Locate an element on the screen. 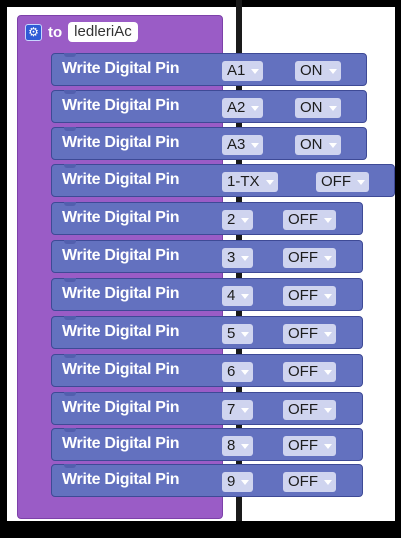 The image size is (401, 538). pin-dropdown: 8 is located at coordinates (238, 446).